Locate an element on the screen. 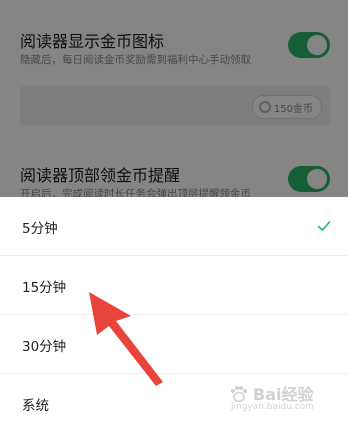 The height and width of the screenshot is (433, 348). baidu-jingyan-watermark: Bai经验 jingyan.baidu.com is located at coordinates (280, 398).